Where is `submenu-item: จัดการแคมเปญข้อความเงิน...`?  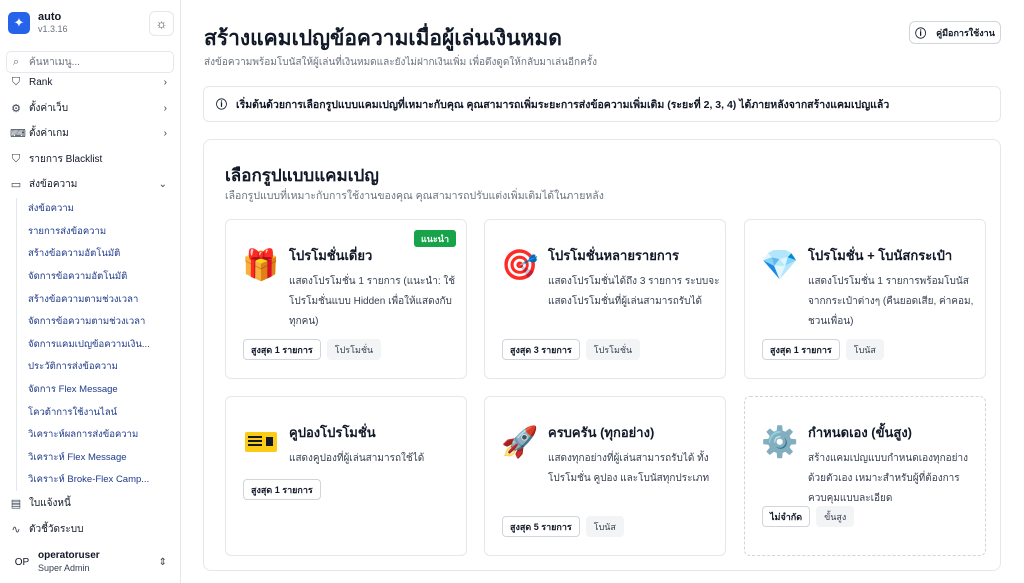 submenu-item: จัดการแคมเปญข้อความเงิน... is located at coordinates (99, 344).